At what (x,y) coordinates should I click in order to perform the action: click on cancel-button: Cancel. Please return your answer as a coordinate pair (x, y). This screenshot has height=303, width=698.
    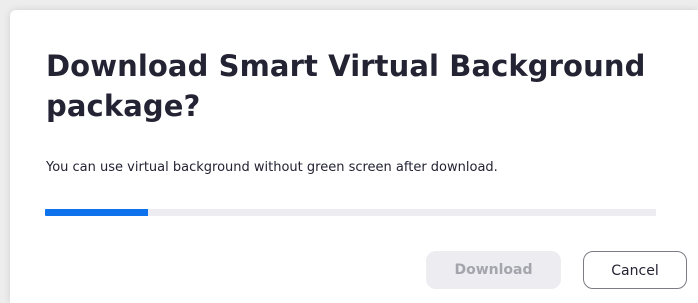
    Looking at the image, I should click on (635, 270).